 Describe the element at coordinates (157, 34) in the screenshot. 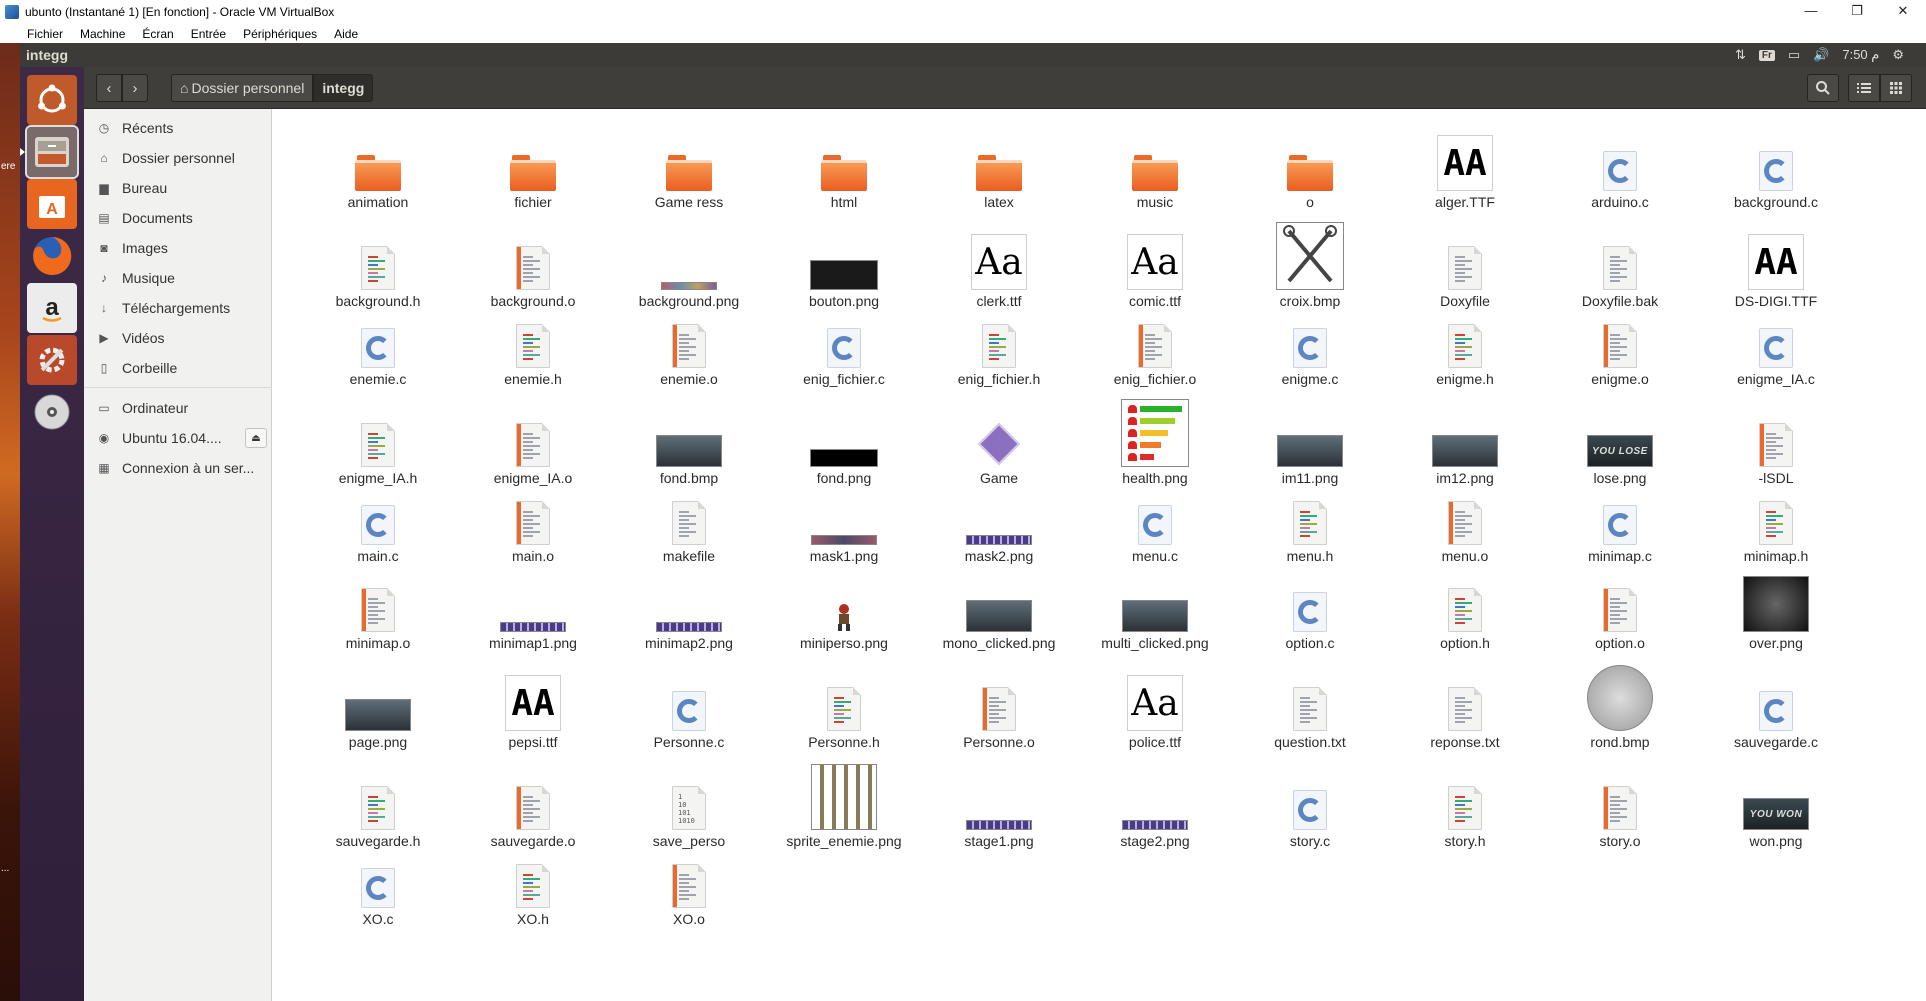

I see `menu-ecran: Écran` at that location.